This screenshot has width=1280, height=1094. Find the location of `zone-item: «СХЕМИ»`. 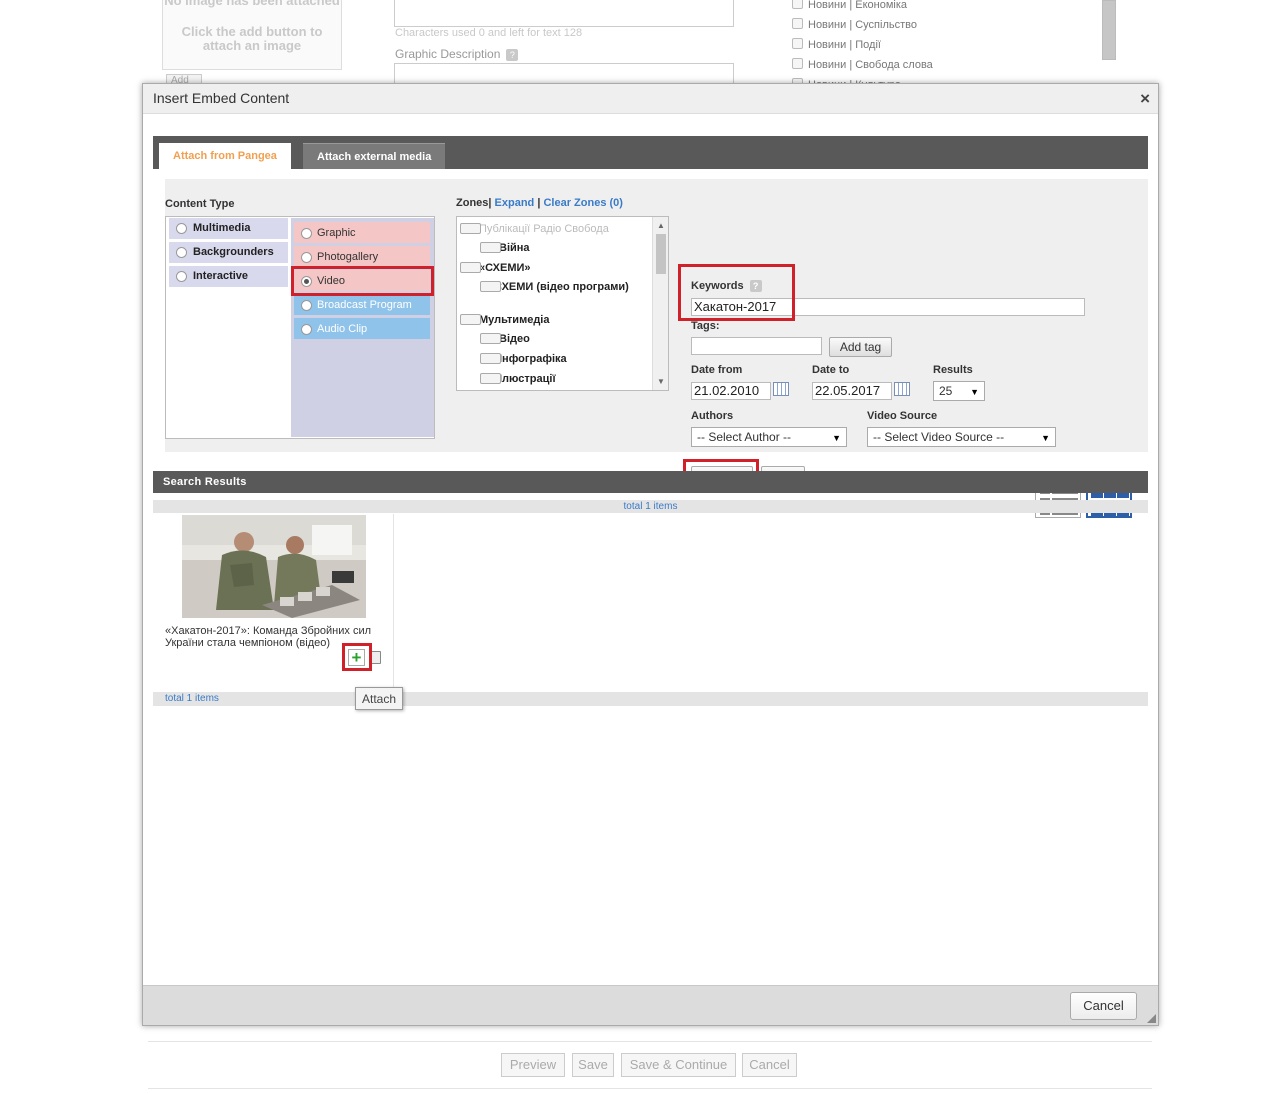

zone-item: «СХЕМИ» is located at coordinates (555, 268).